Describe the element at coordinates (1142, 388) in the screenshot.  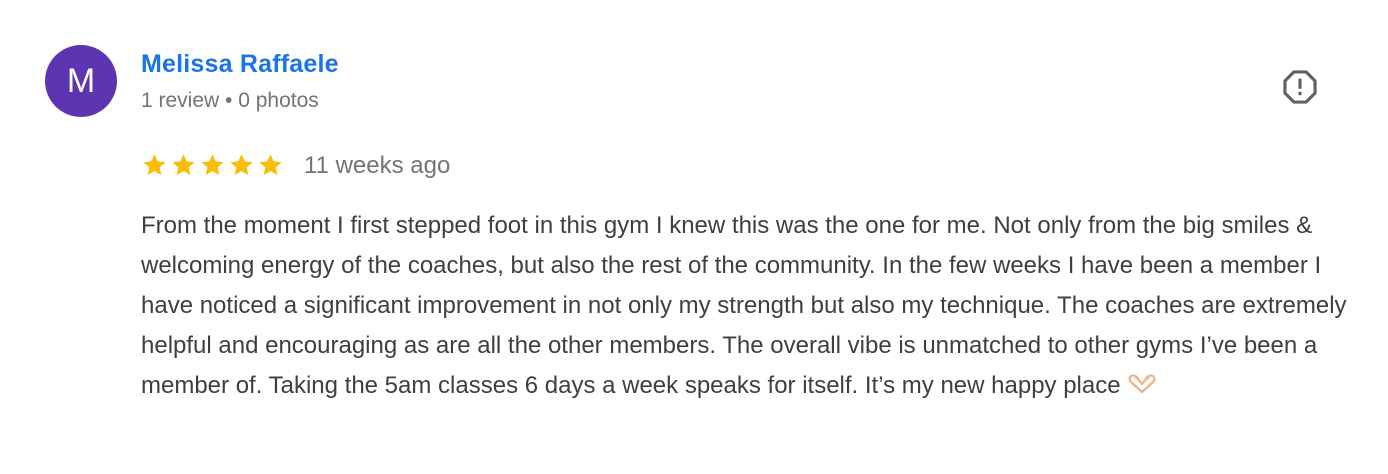
I see `heart-hands-emoji` at that location.